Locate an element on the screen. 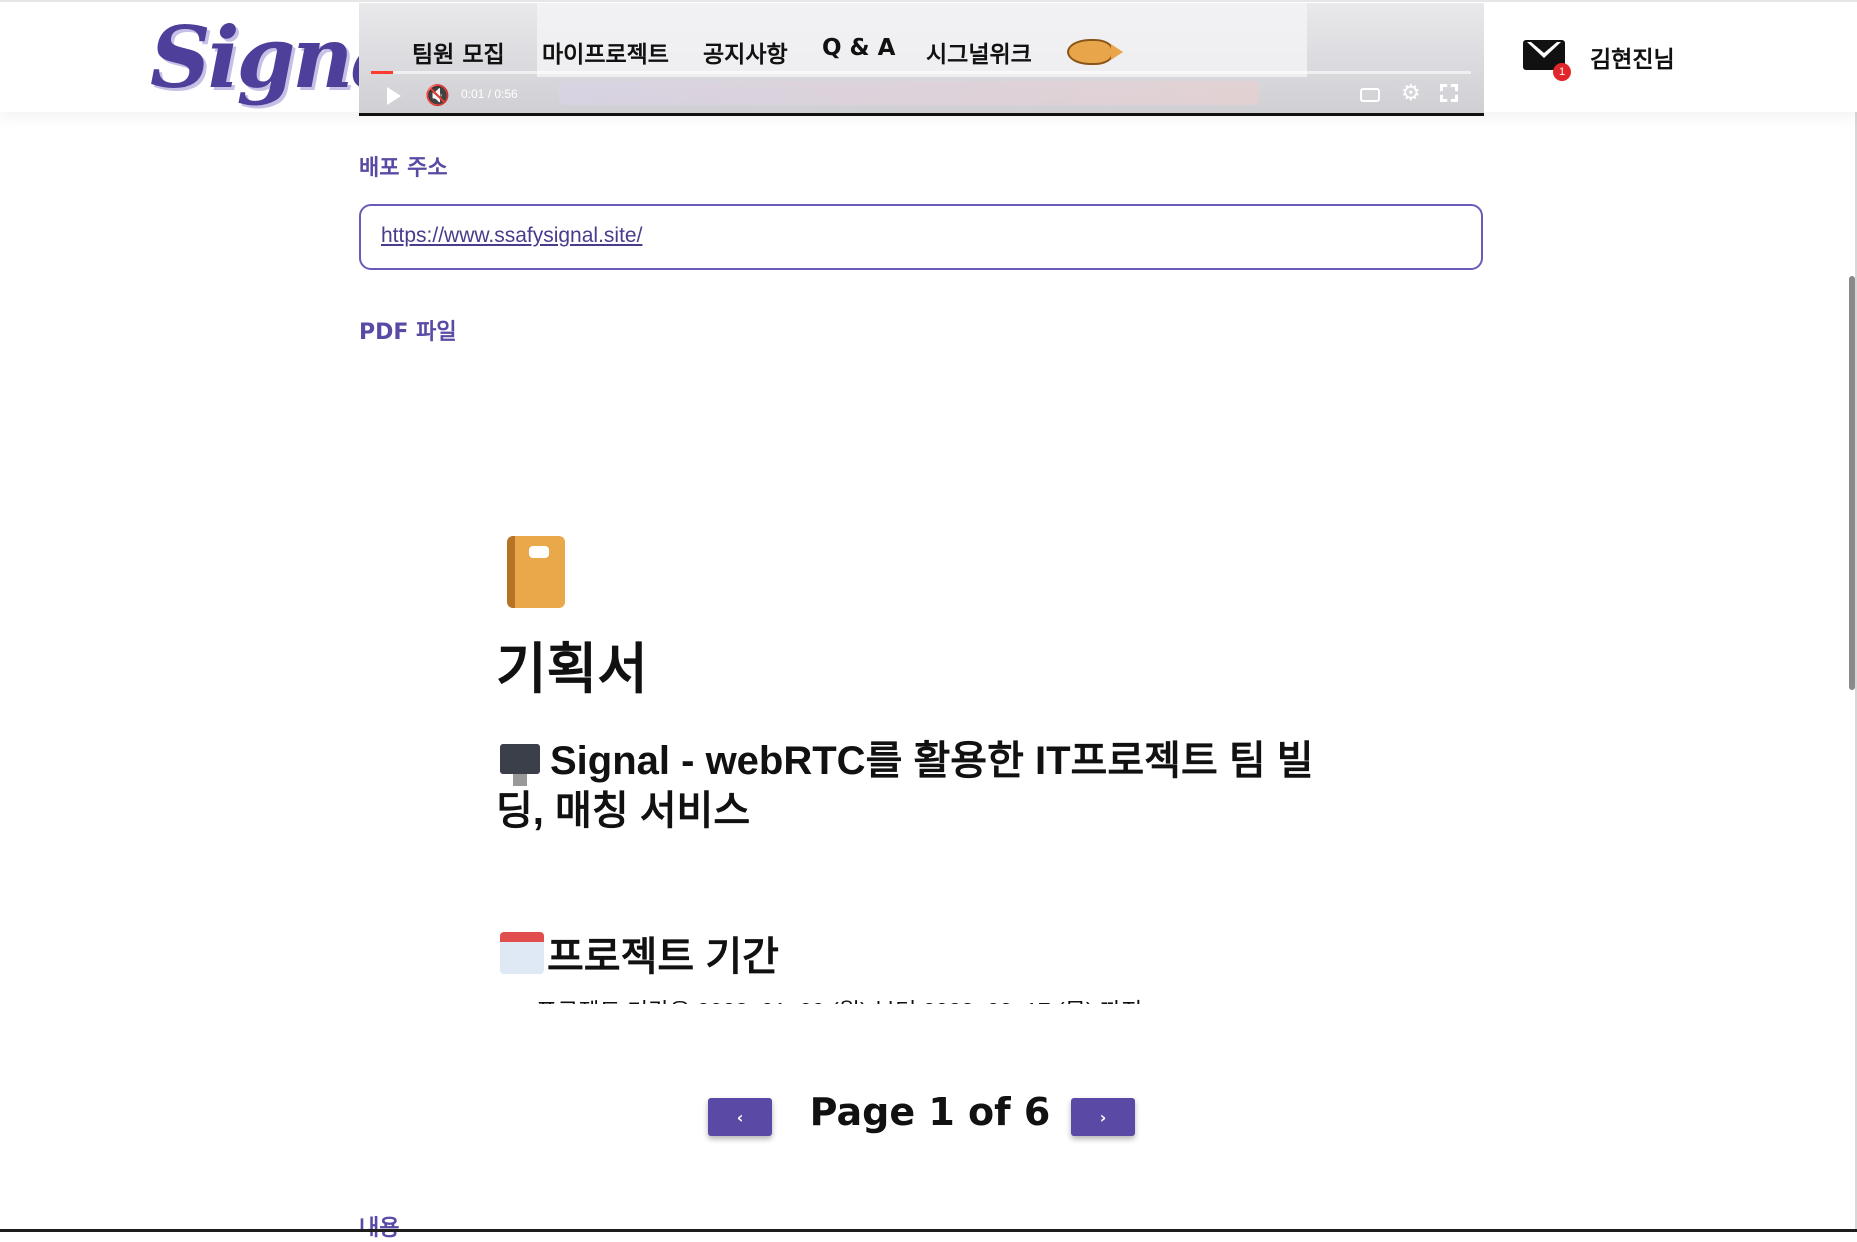 The image size is (1857, 1242). play-icon is located at coordinates (394, 96).